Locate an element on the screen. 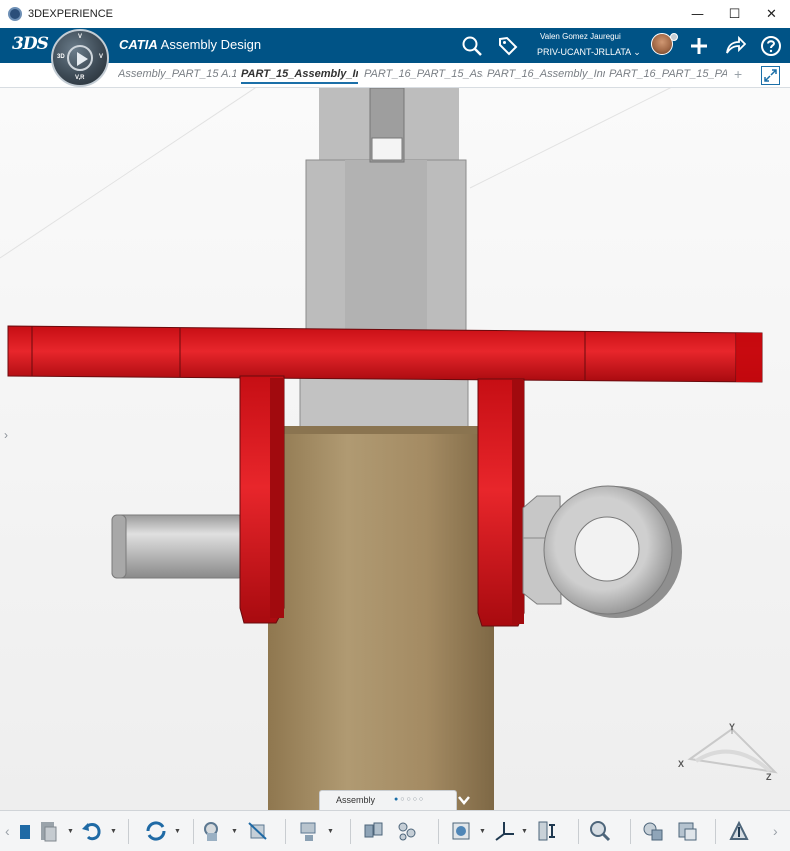  clash-icon is located at coordinates (653, 831).